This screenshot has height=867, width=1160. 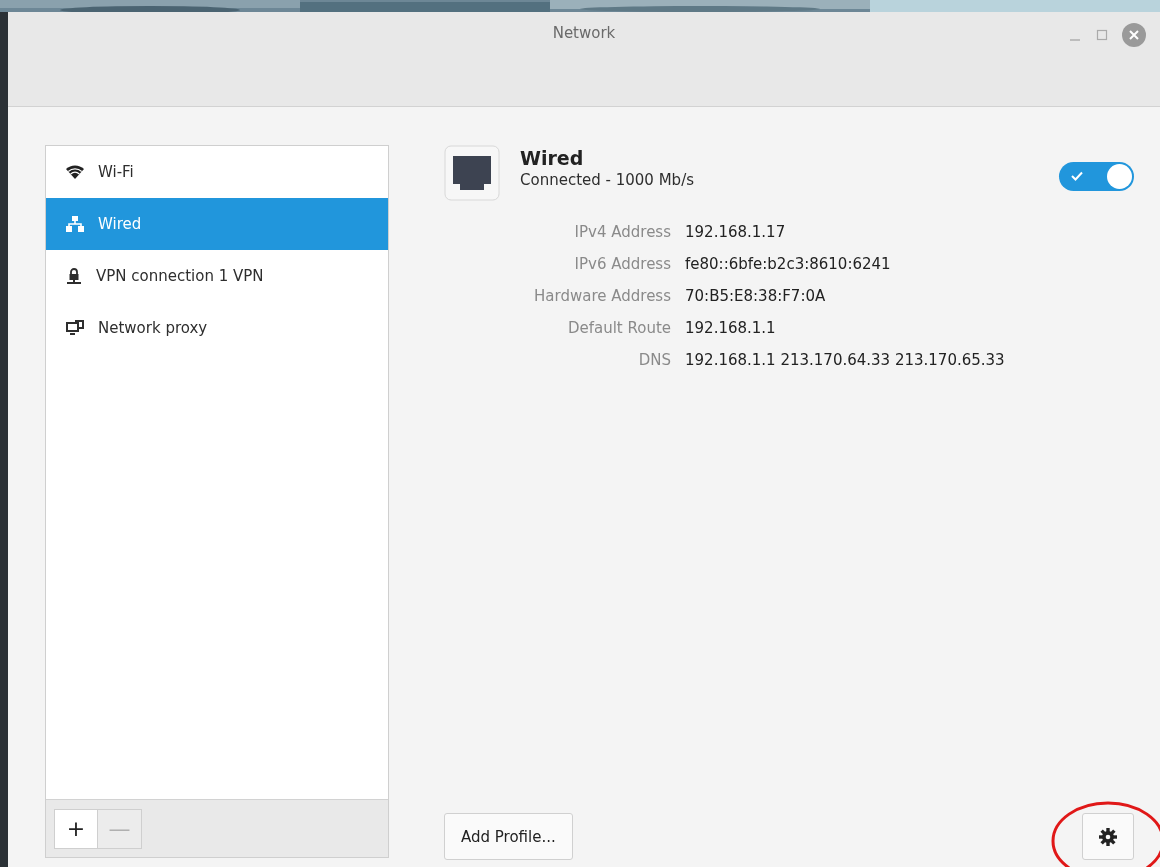 What do you see at coordinates (75, 224) in the screenshot?
I see `network-icon` at bounding box center [75, 224].